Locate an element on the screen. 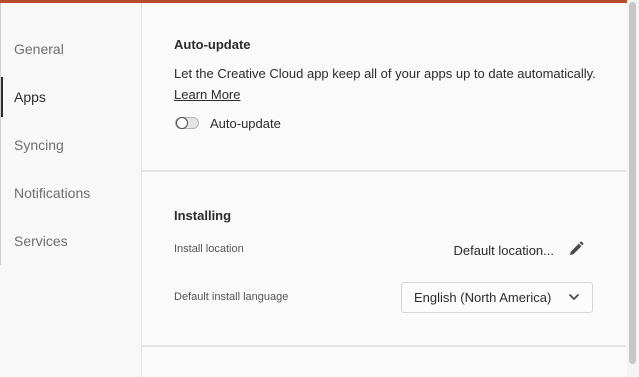 The height and width of the screenshot is (377, 639). install-language-select: English (North America) is located at coordinates (497, 297).